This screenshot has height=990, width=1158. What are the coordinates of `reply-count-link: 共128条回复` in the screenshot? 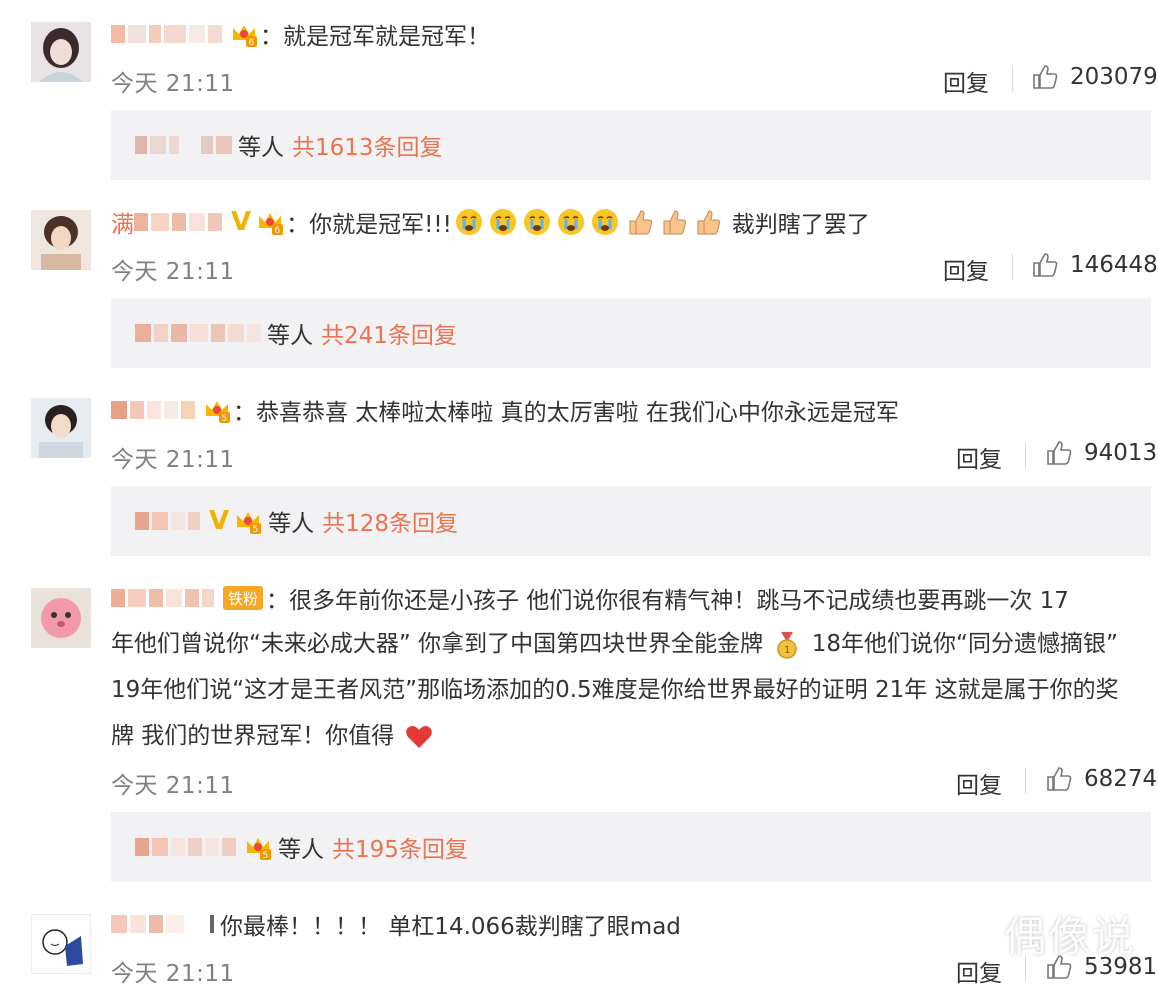 It's located at (390, 521).